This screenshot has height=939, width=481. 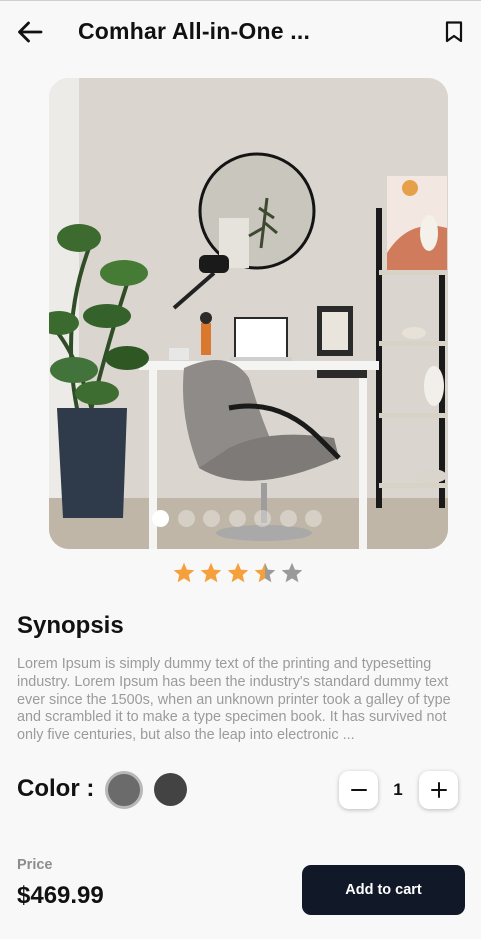 I want to click on star-rating, so click(x=238, y=573).